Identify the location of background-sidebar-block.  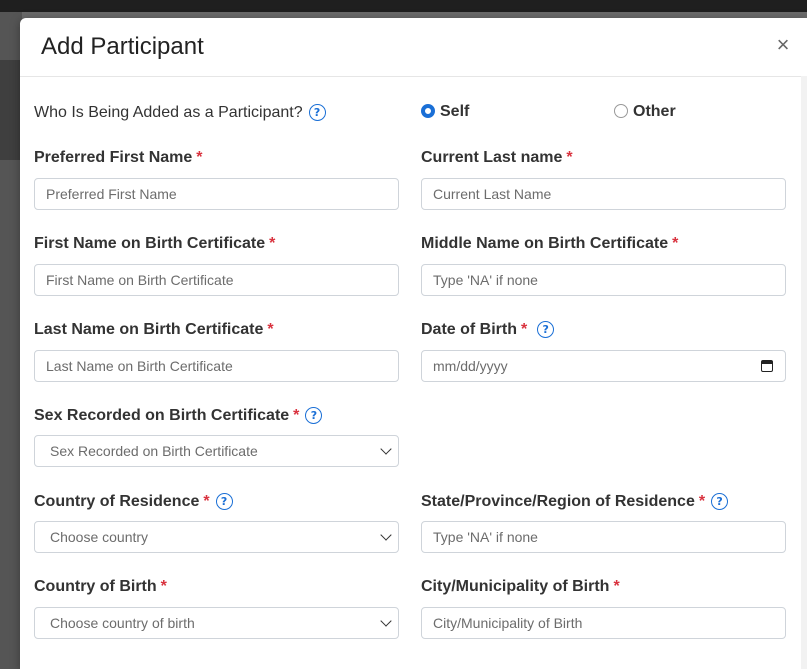
(11, 110).